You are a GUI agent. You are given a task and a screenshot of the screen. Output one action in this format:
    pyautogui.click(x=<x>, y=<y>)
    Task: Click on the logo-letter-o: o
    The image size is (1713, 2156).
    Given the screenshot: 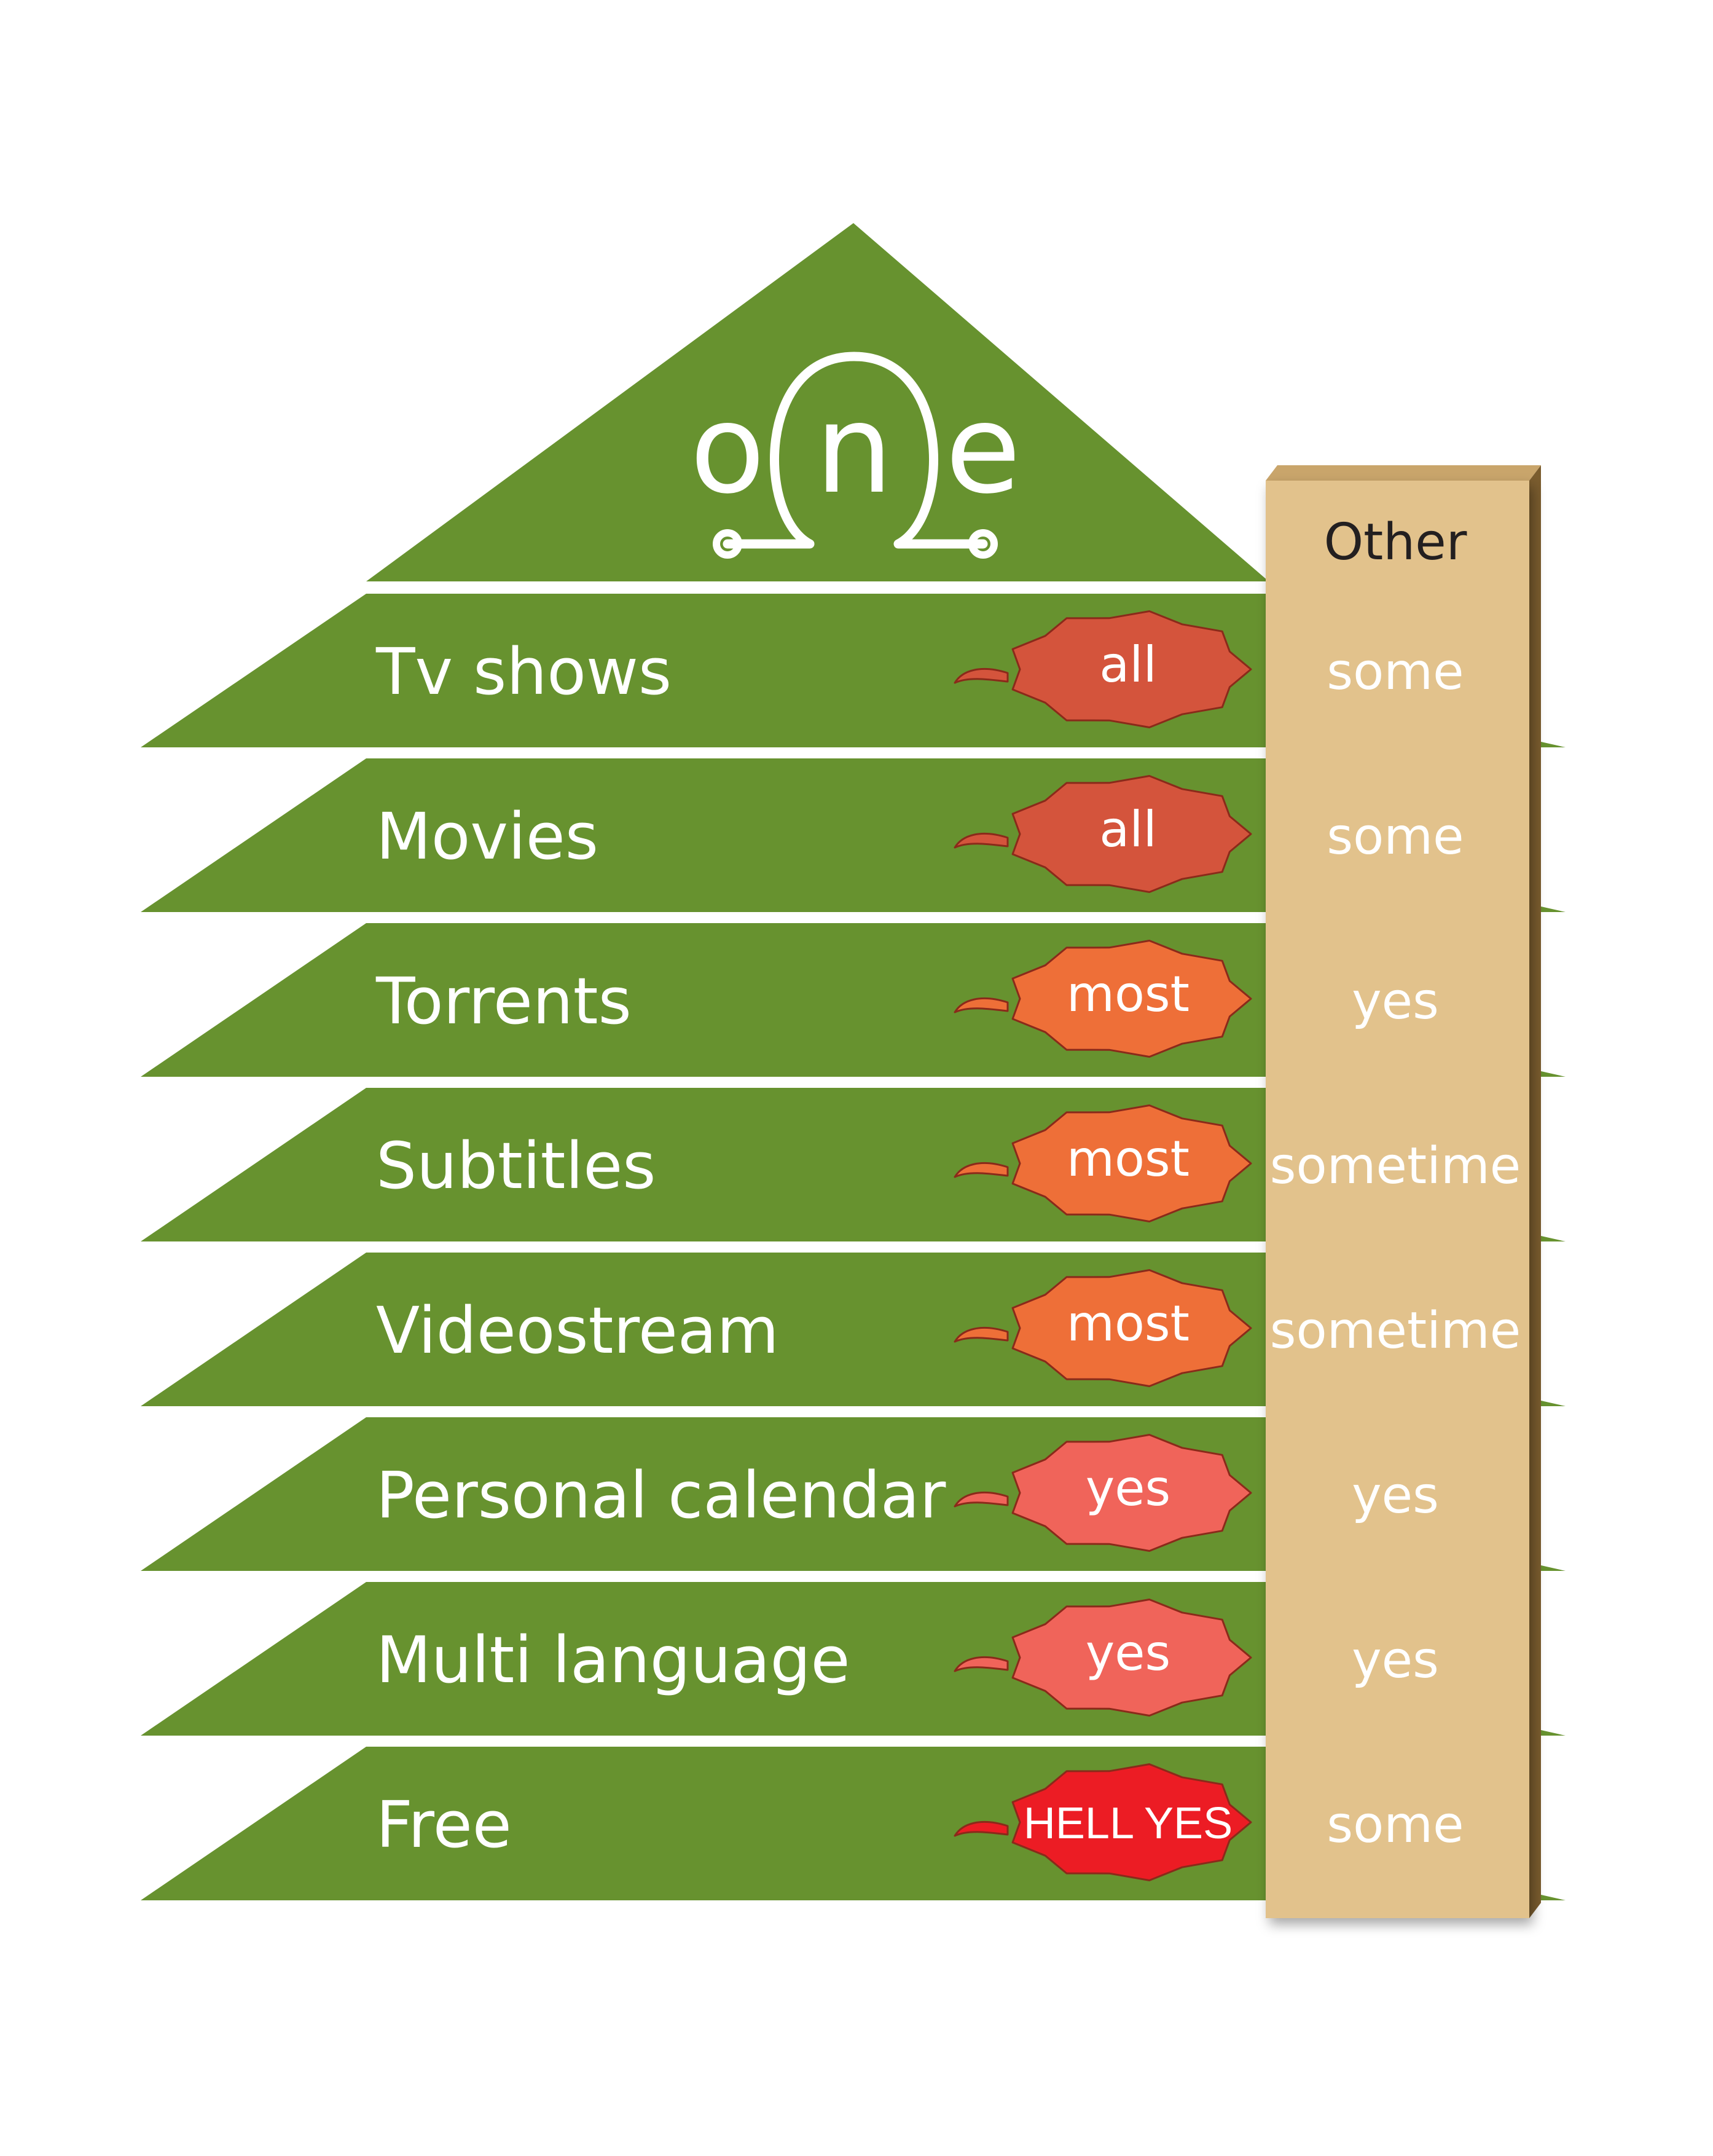 What is the action you would take?
    pyautogui.click(x=727, y=449)
    